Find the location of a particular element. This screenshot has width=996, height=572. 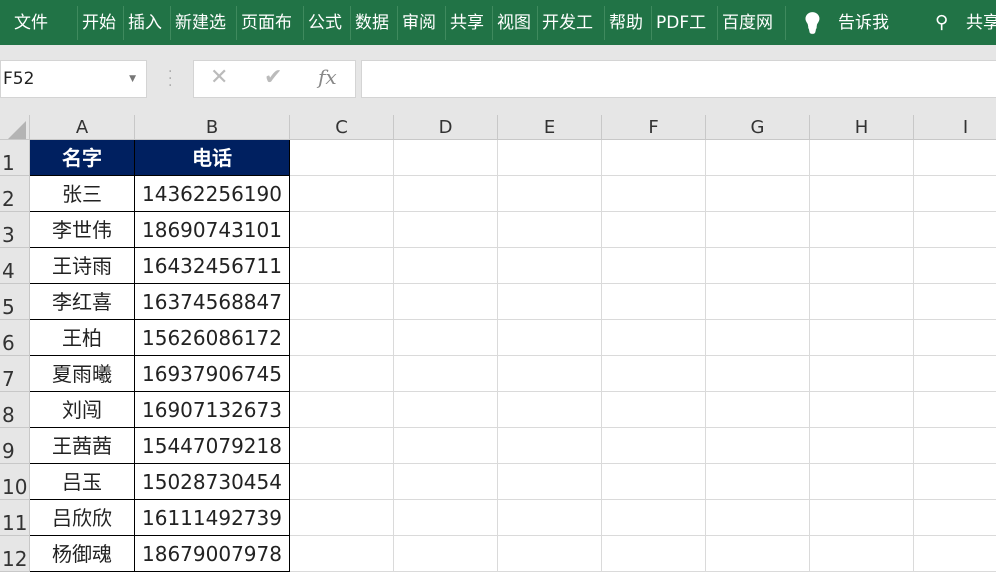

row-header-6: 6 is located at coordinates (15, 338).